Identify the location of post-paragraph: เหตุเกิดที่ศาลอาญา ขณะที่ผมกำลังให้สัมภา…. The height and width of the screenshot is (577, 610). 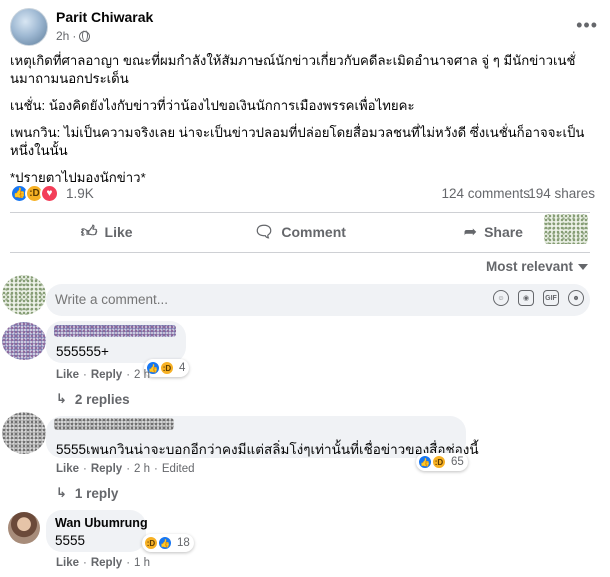
(293, 69).